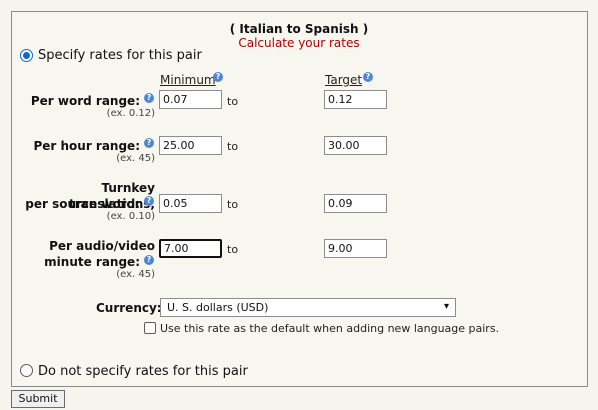  What do you see at coordinates (355, 145) in the screenshot?
I see `per-hour-target-input` at bounding box center [355, 145].